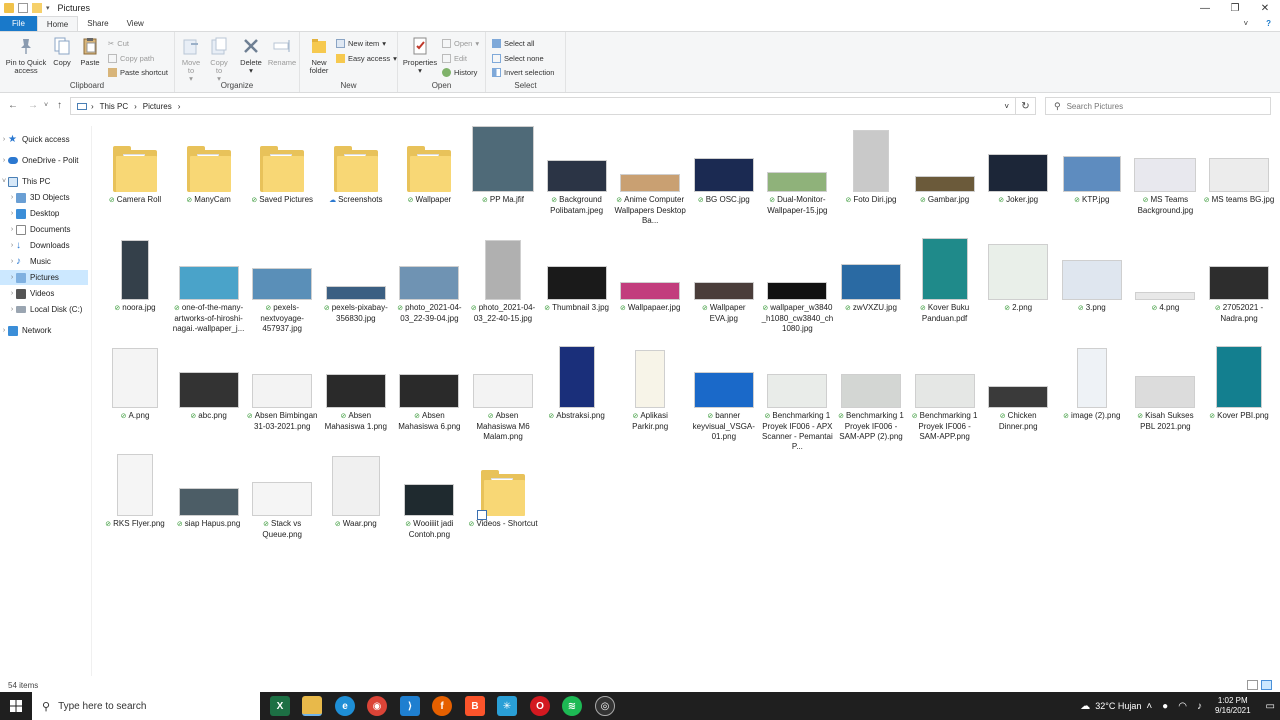  I want to click on file-item: ⊘ Kisah Sukses PBL 2021.png, so click(1165, 387).